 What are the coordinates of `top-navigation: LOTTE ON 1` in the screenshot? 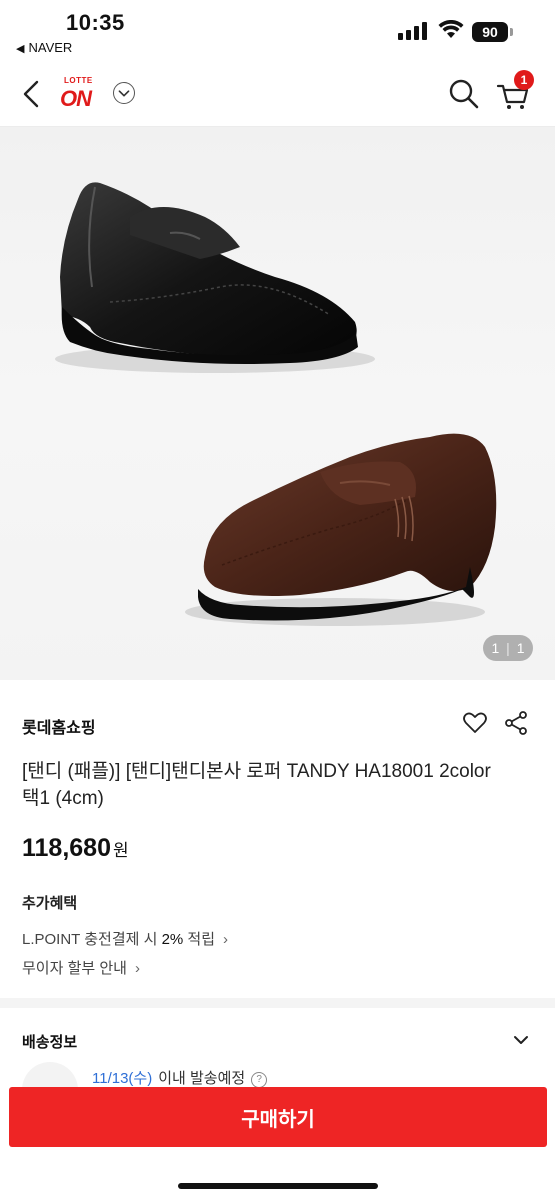 It's located at (277, 94).